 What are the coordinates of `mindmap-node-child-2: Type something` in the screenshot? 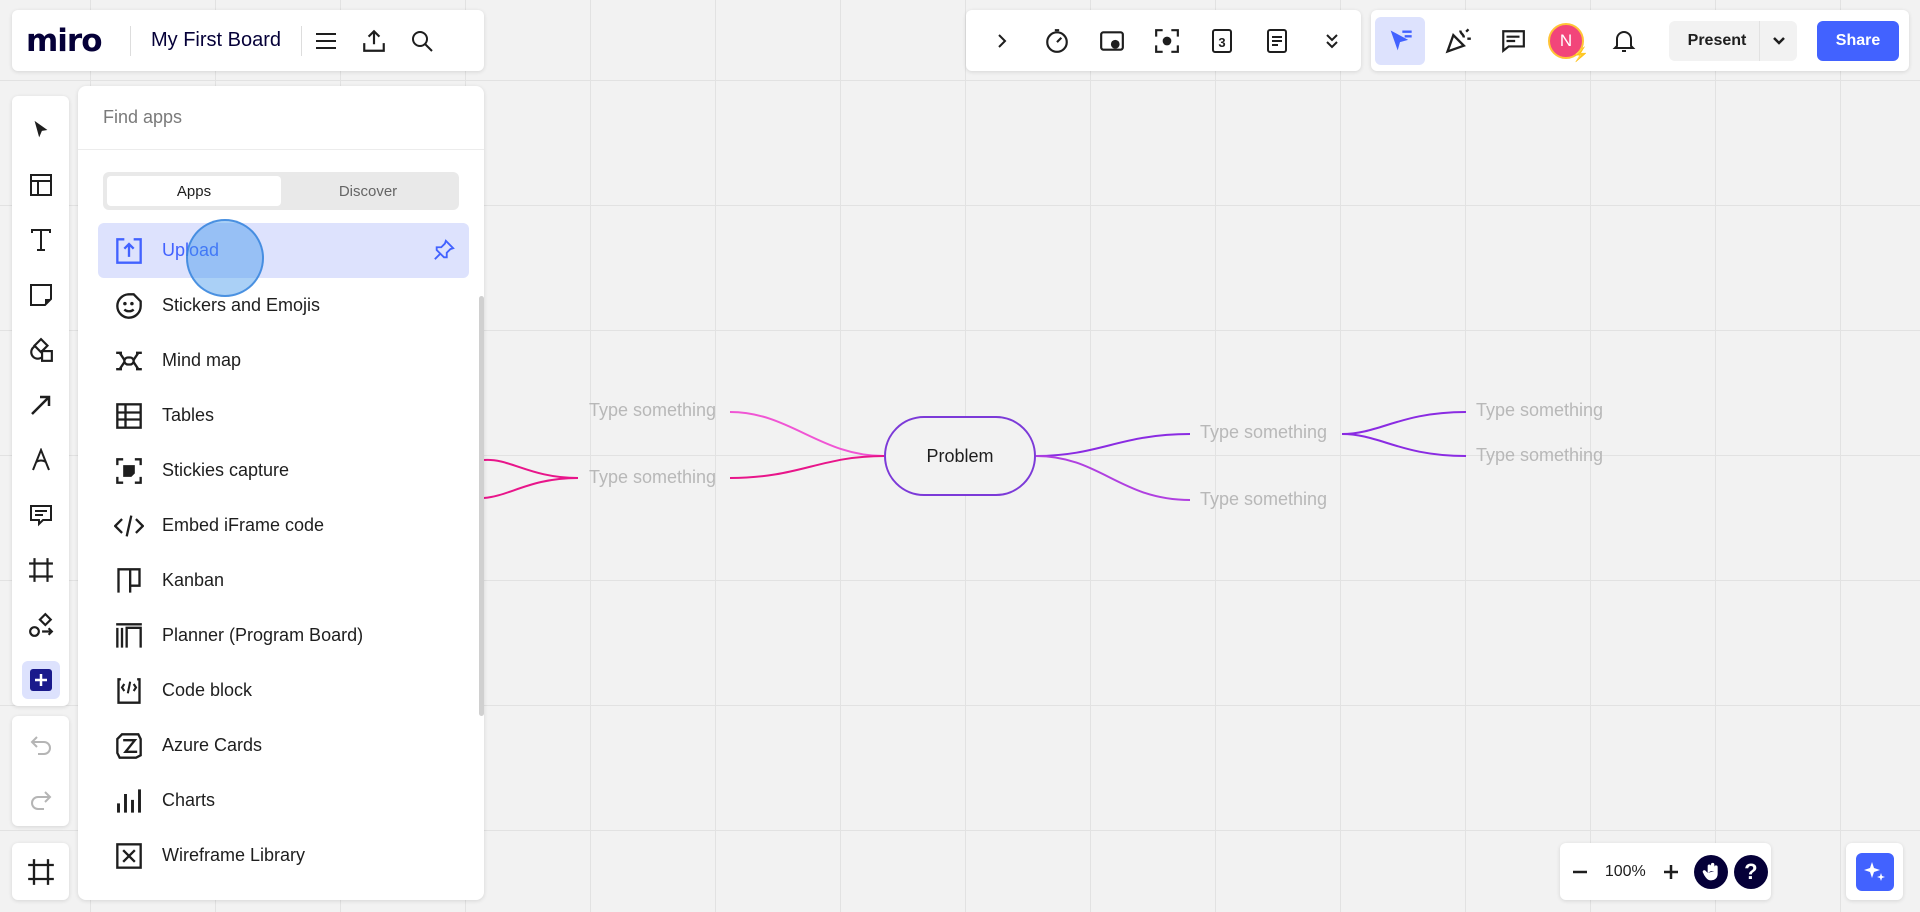 It's located at (1539, 455).